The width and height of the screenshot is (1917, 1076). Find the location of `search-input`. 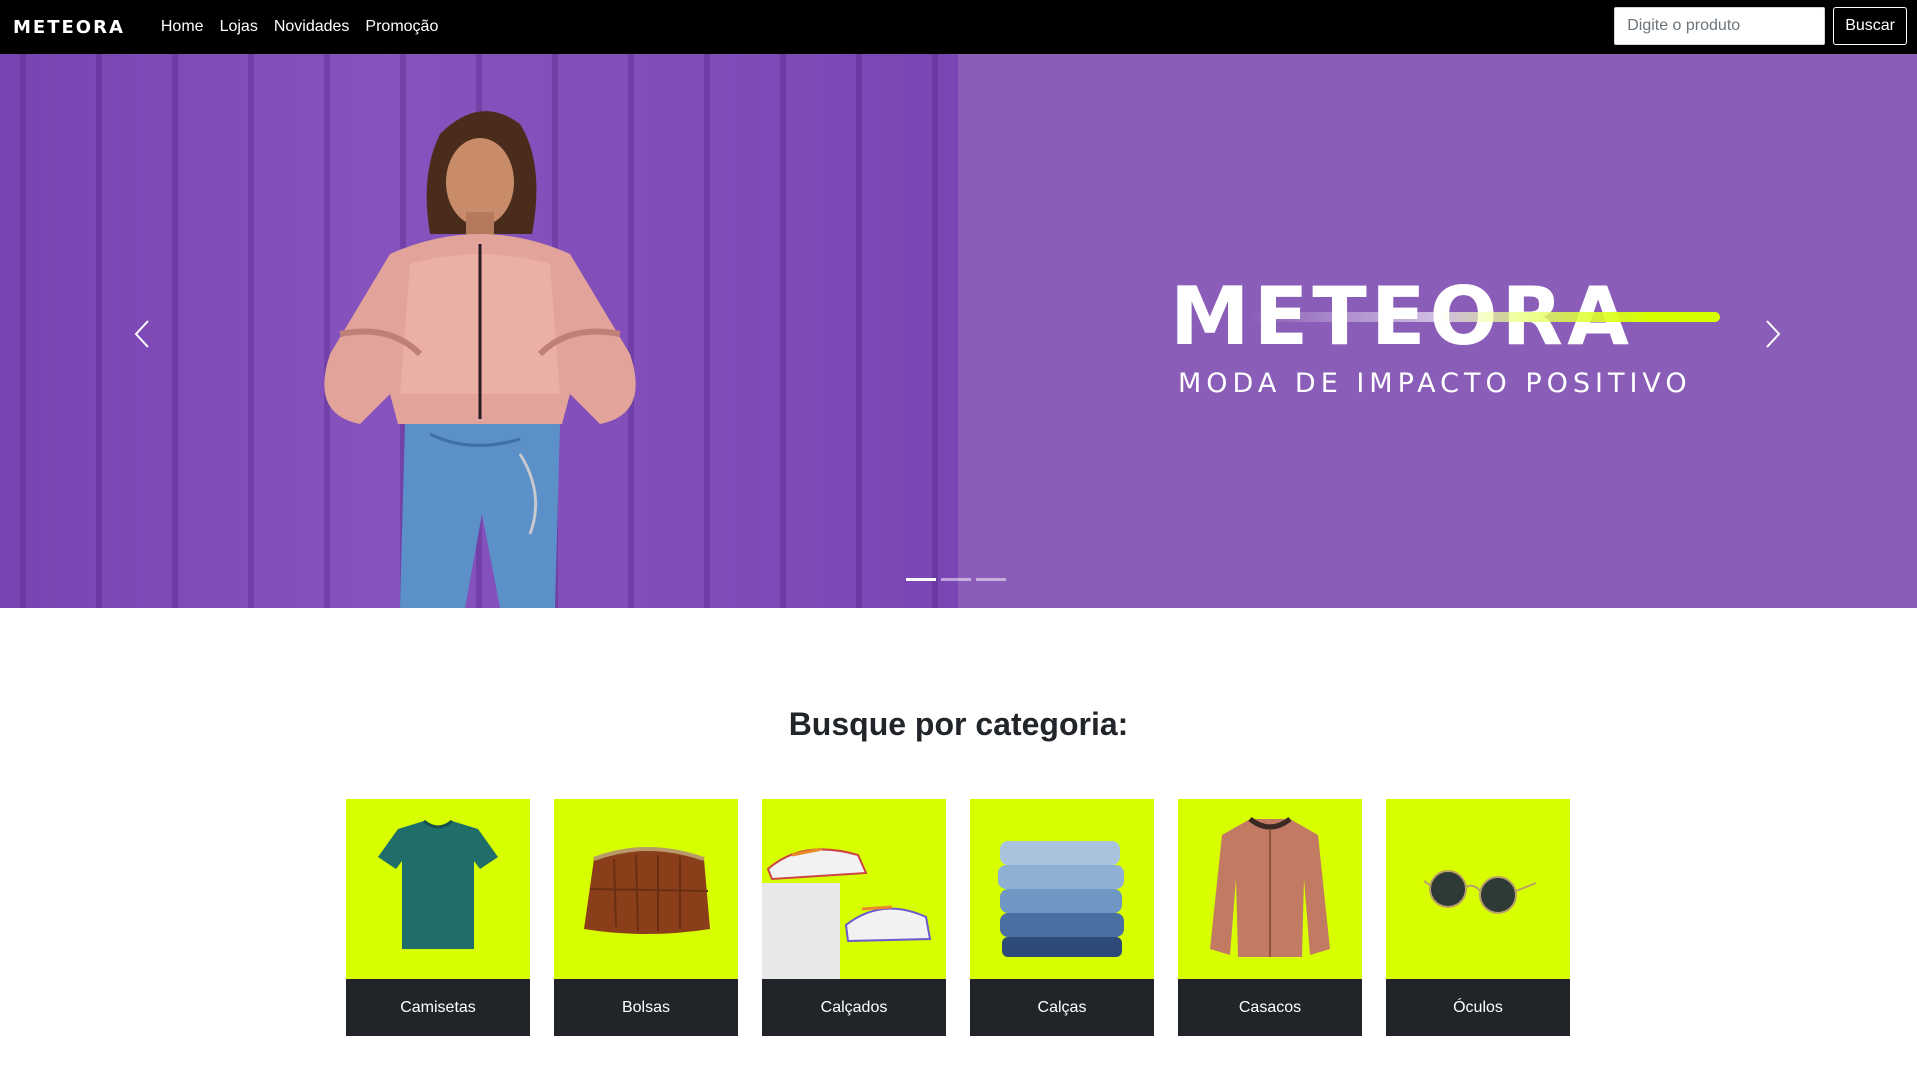

search-input is located at coordinates (1720, 26).